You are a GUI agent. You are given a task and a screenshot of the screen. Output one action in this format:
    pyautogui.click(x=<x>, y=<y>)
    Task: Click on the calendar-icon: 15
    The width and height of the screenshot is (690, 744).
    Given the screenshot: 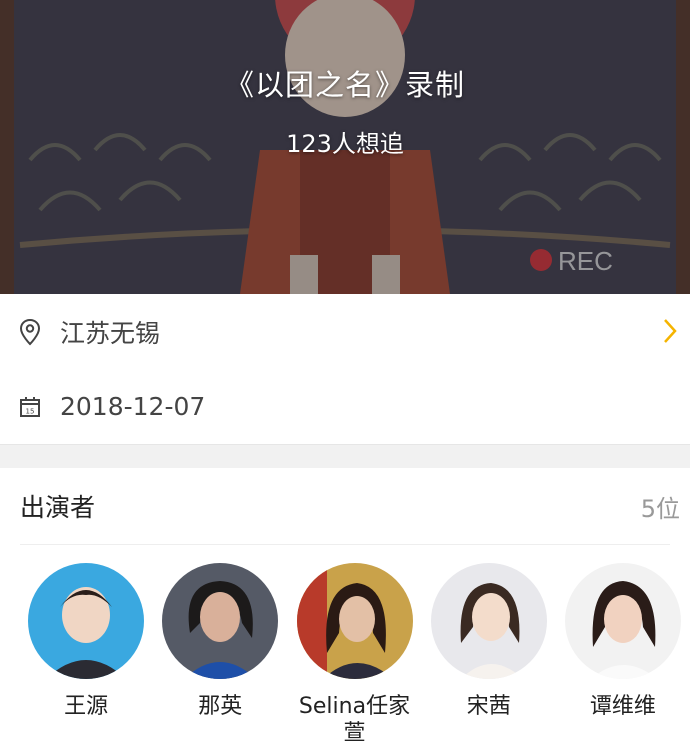 What is the action you would take?
    pyautogui.click(x=30, y=407)
    